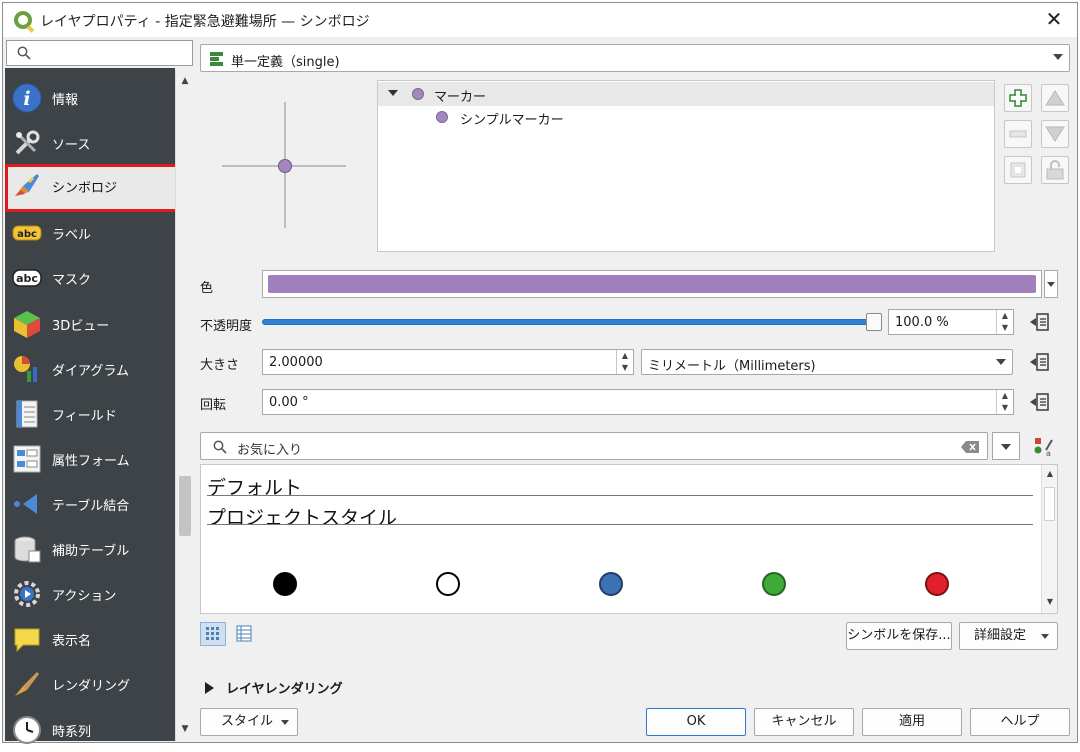 The image size is (1080, 752). I want to click on collapse-arrow-icon, so click(209, 688).